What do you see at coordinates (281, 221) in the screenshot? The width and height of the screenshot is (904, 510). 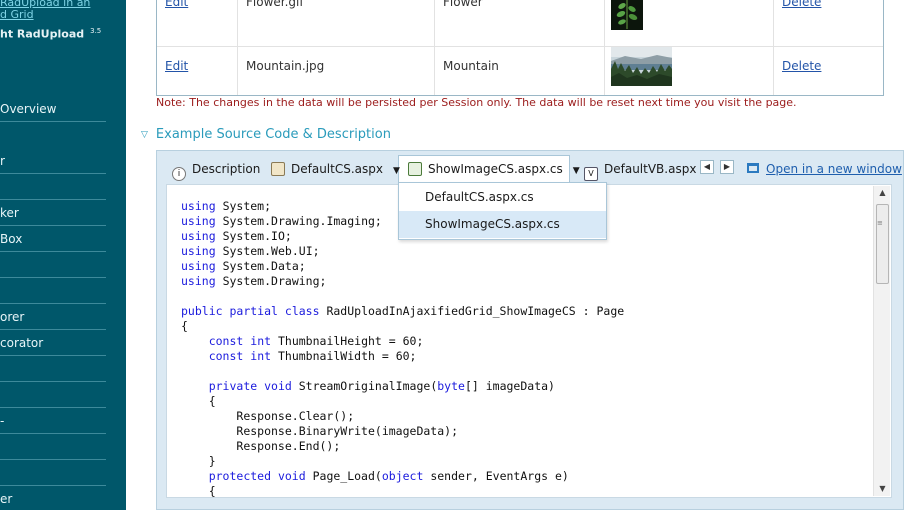 I see `code-line: using System.Drawing.Imaging;` at bounding box center [281, 221].